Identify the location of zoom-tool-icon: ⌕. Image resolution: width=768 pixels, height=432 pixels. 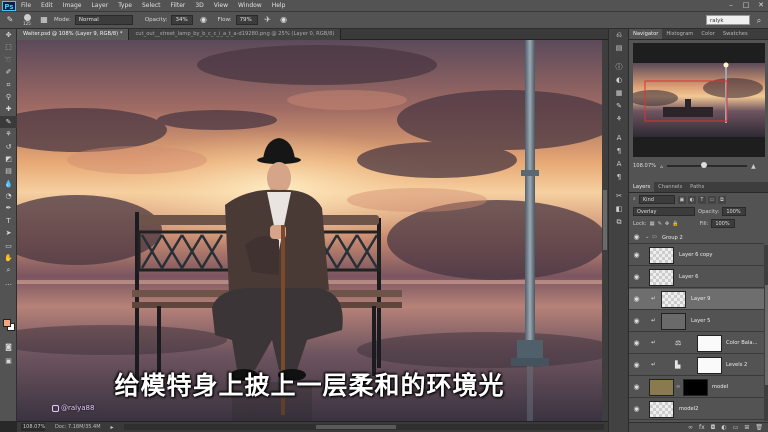
(8, 270).